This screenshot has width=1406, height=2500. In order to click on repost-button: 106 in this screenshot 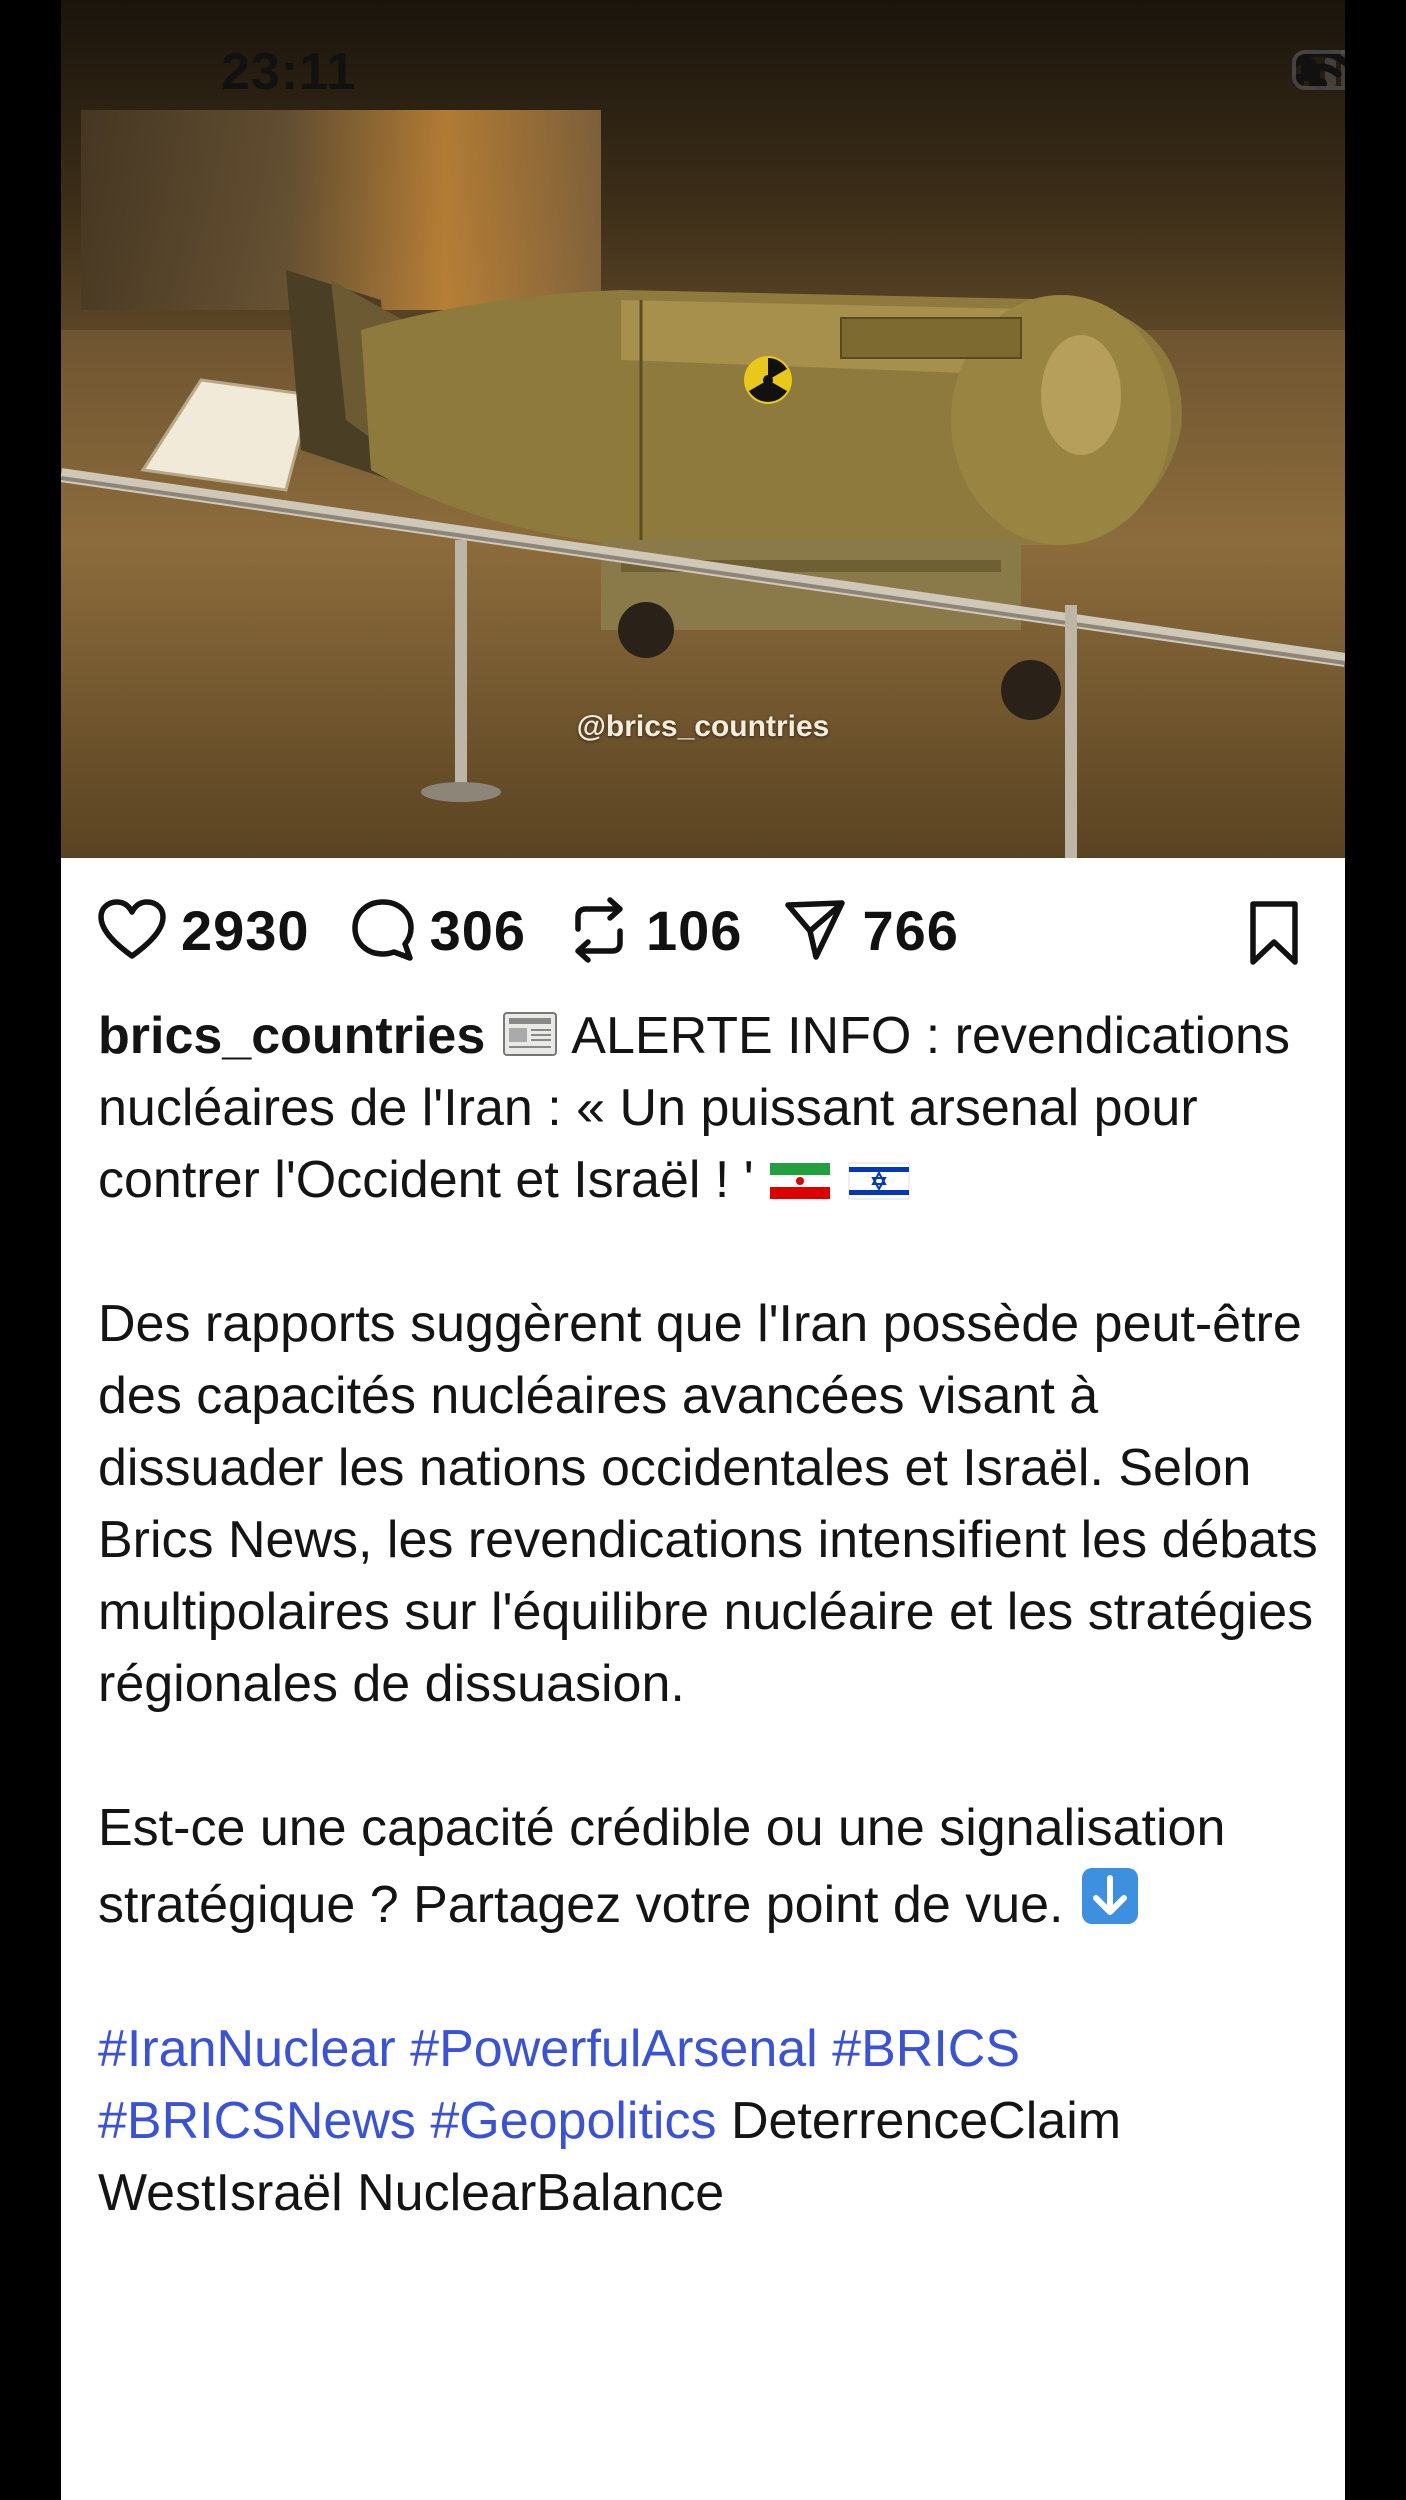, I will do `click(654, 930)`.